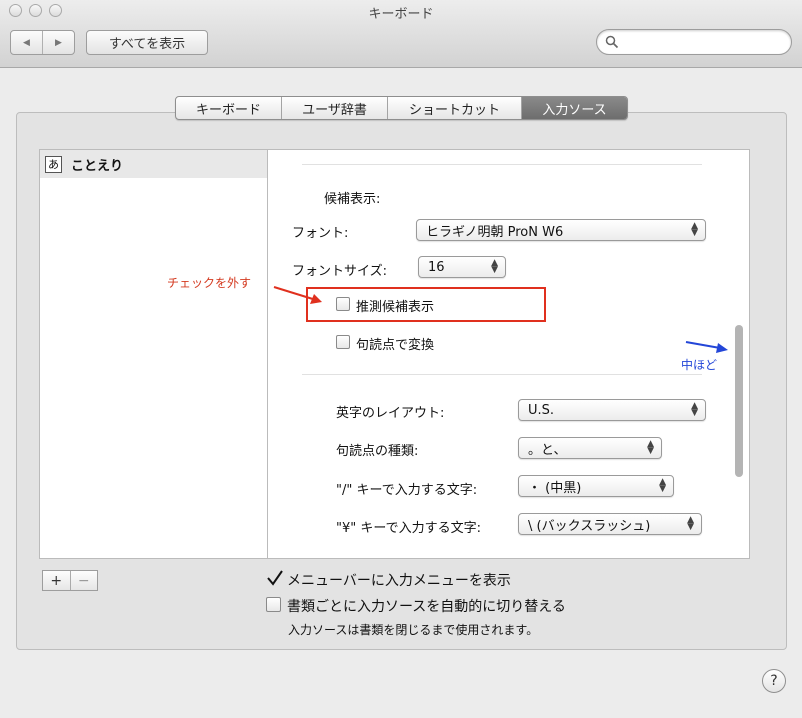  Describe the element at coordinates (334, 108) in the screenshot. I see `tab-user-dictionary: ユーザ辞書` at that location.